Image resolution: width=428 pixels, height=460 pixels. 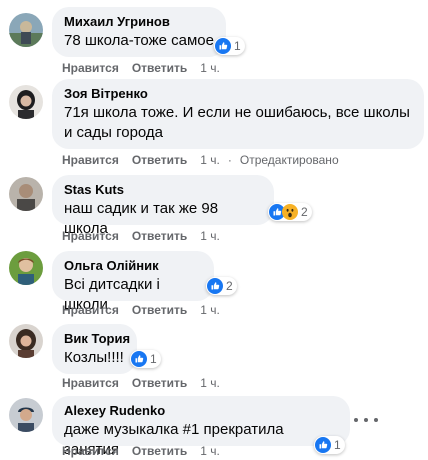 What do you see at coordinates (163, 190) in the screenshot?
I see `comment-author: Stas Kuts` at bounding box center [163, 190].